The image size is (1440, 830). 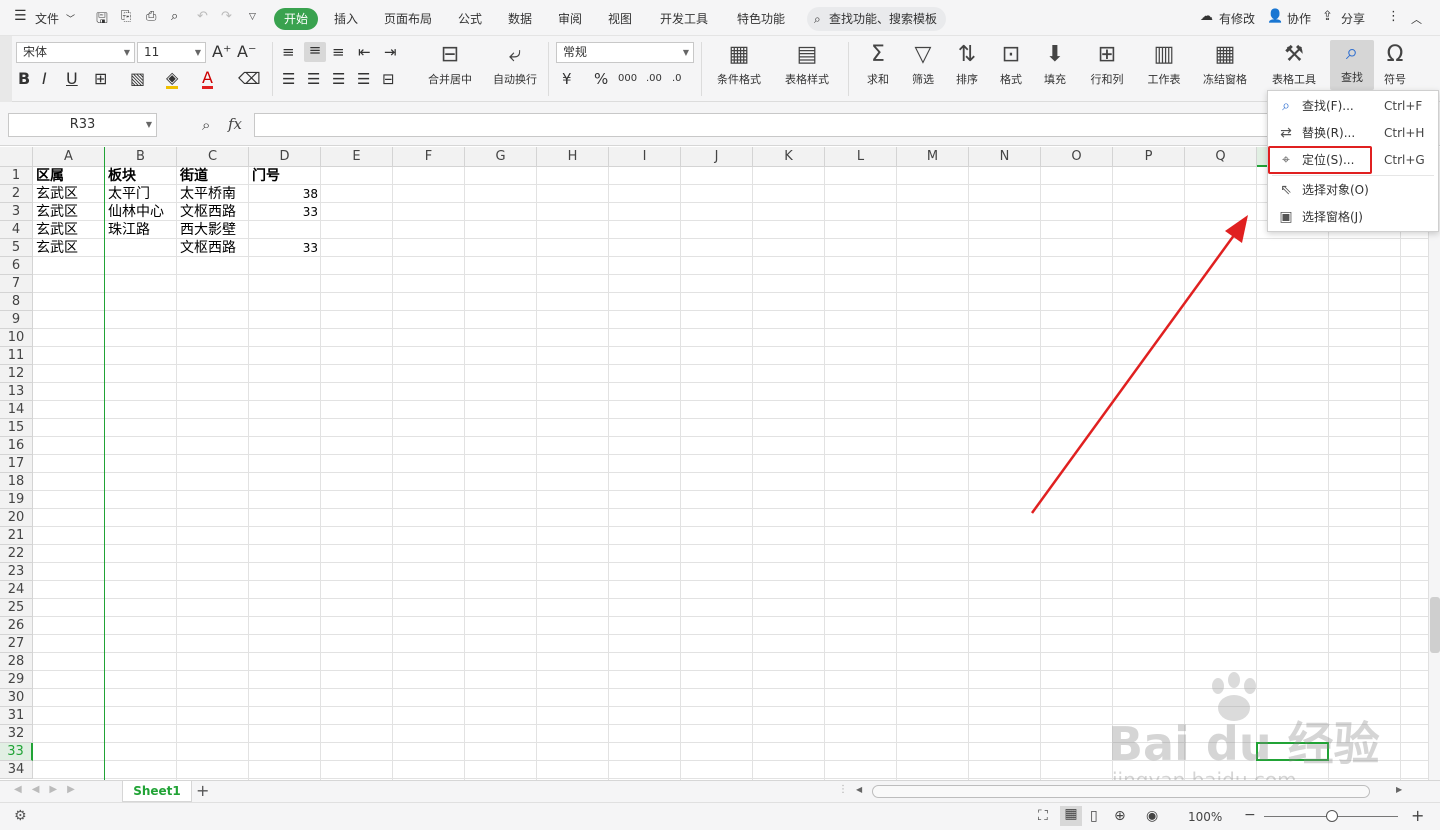 I want to click on column-header: A, so click(x=69, y=157).